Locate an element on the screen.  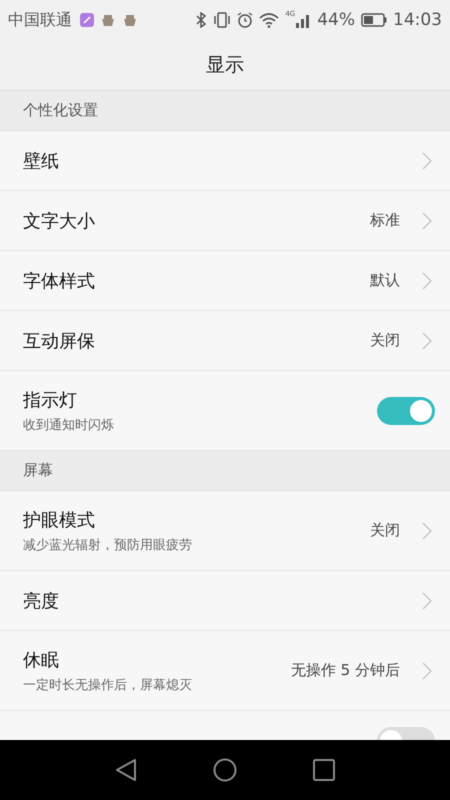
clock: 14:03 is located at coordinates (417, 20).